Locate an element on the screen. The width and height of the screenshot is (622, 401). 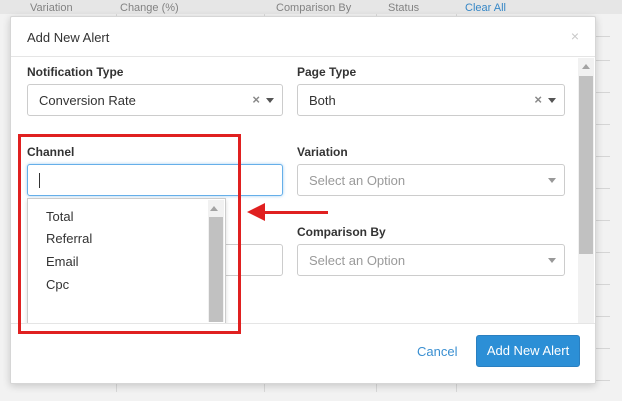
page-type-label: Page Type is located at coordinates (327, 72).